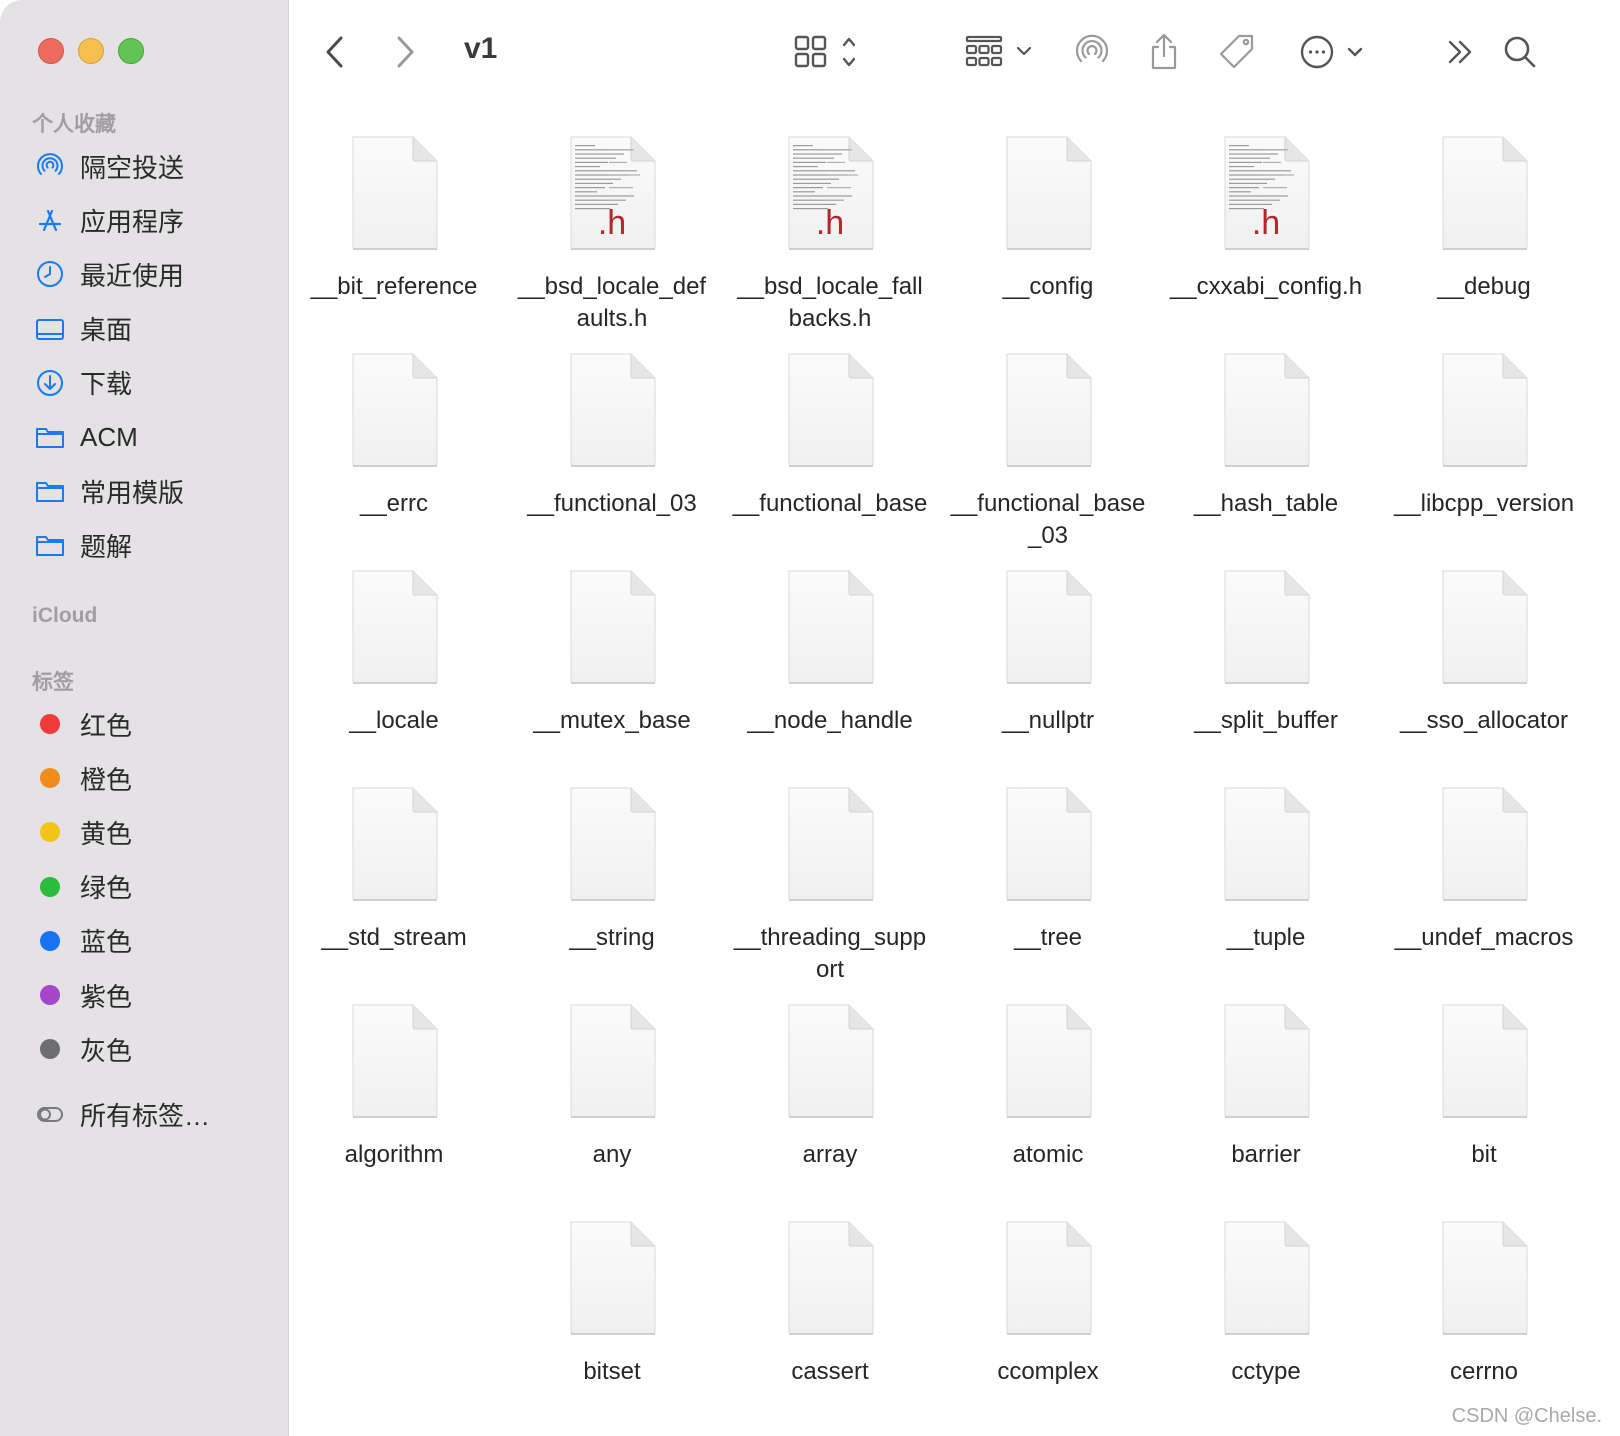 The height and width of the screenshot is (1436, 1620). I want to click on file-item: __errc, so click(394, 431).